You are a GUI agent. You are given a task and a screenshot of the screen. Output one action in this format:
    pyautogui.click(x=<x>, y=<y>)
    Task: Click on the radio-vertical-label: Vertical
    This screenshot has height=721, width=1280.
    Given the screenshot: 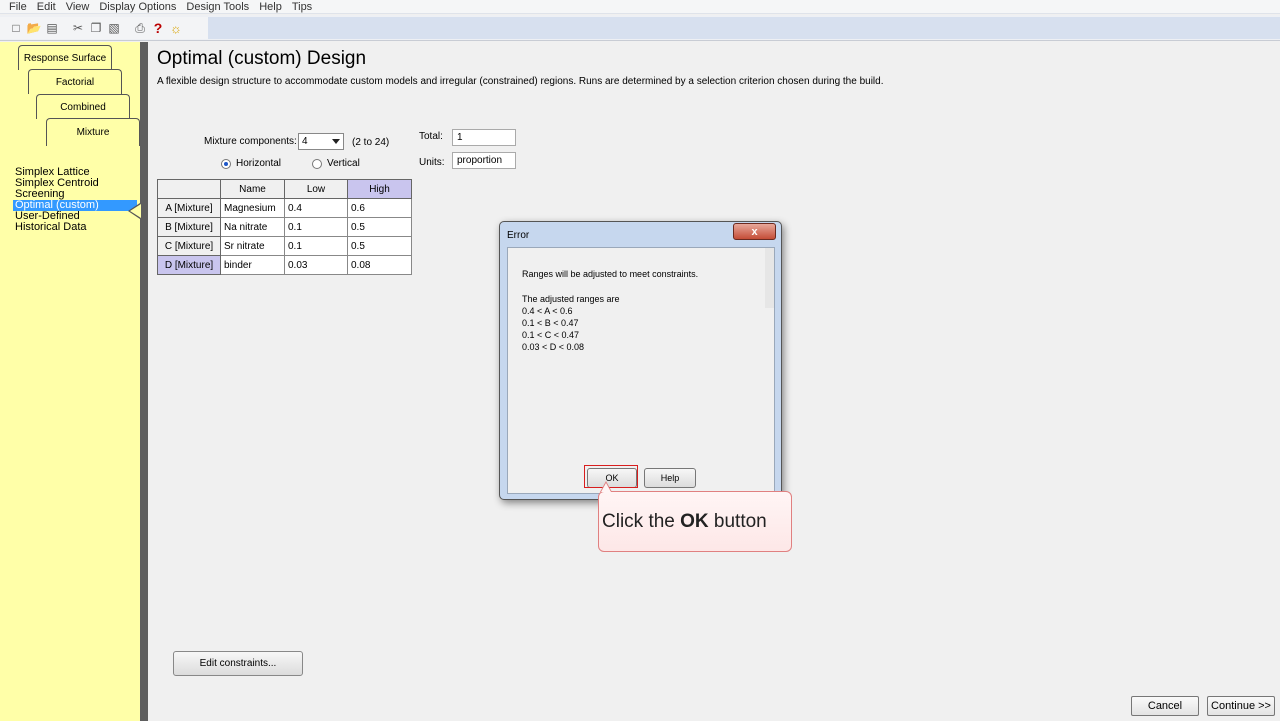 What is the action you would take?
    pyautogui.click(x=343, y=163)
    